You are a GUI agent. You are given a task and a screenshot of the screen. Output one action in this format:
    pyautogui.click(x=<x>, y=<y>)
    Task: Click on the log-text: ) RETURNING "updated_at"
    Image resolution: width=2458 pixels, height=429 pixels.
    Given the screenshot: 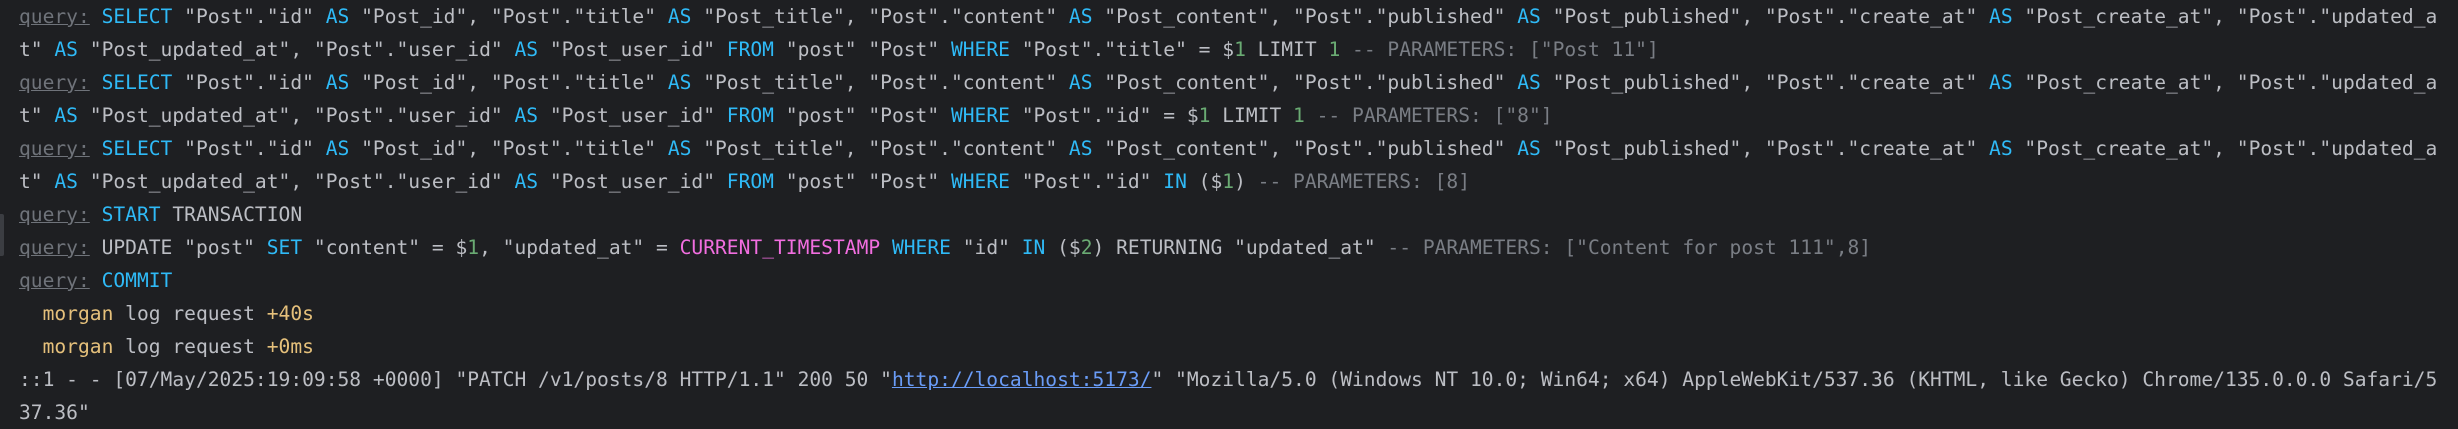 What is the action you would take?
    pyautogui.click(x=1234, y=247)
    